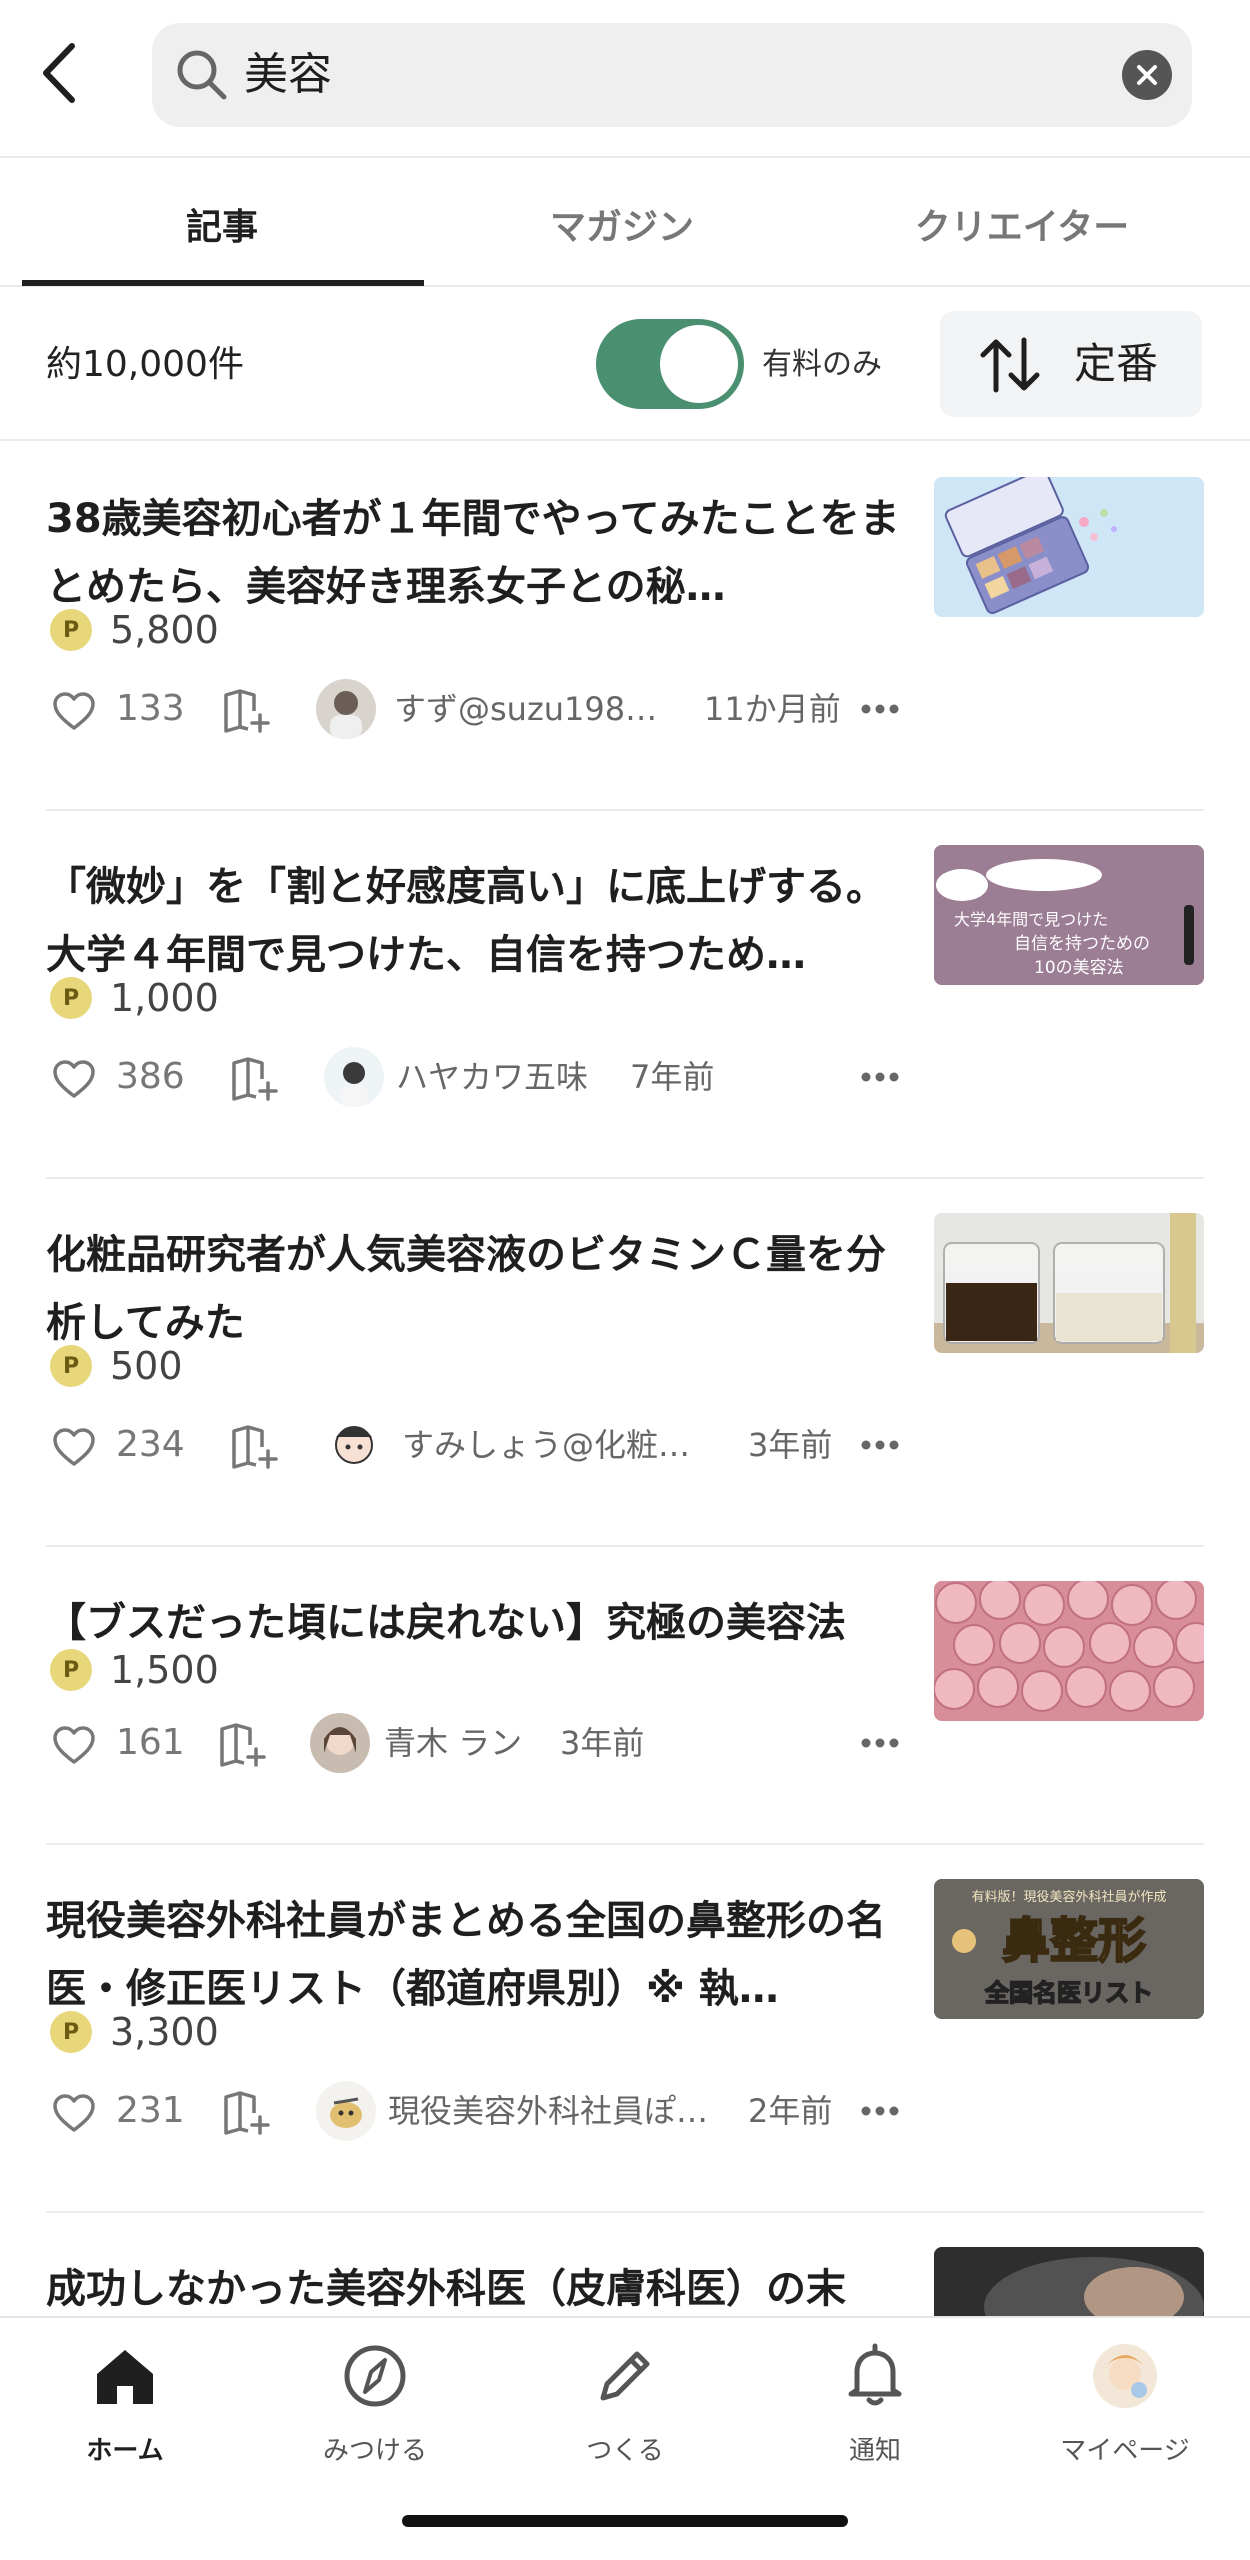  Describe the element at coordinates (1068, 1993) in the screenshot. I see `svg-text: 全国名医リスト` at that location.